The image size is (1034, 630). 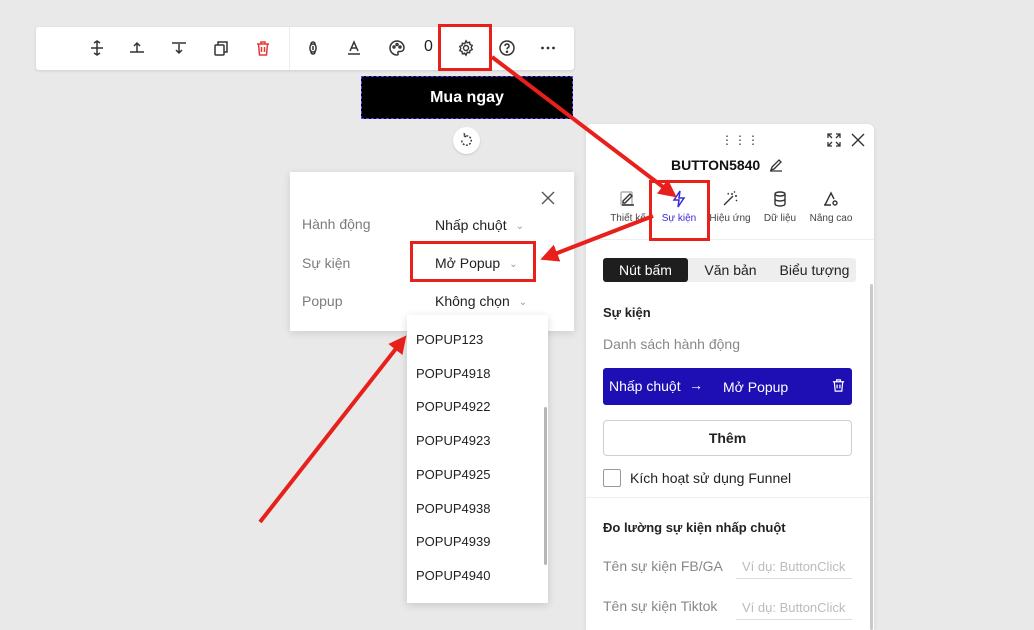 I want to click on drag-handle-icon: ⋮⋮⋮, so click(x=740, y=140).